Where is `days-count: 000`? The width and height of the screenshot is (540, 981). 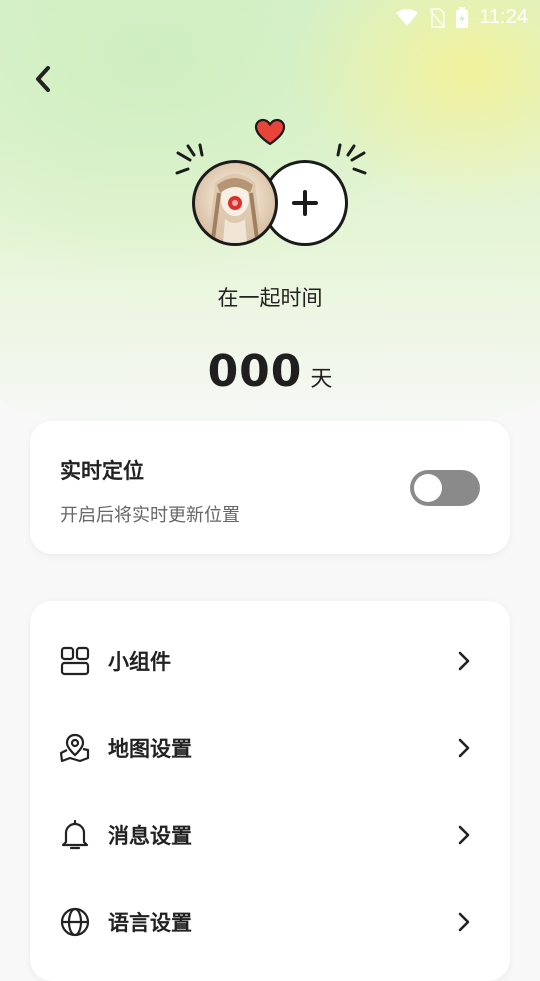
days-count: 000 is located at coordinates (255, 371).